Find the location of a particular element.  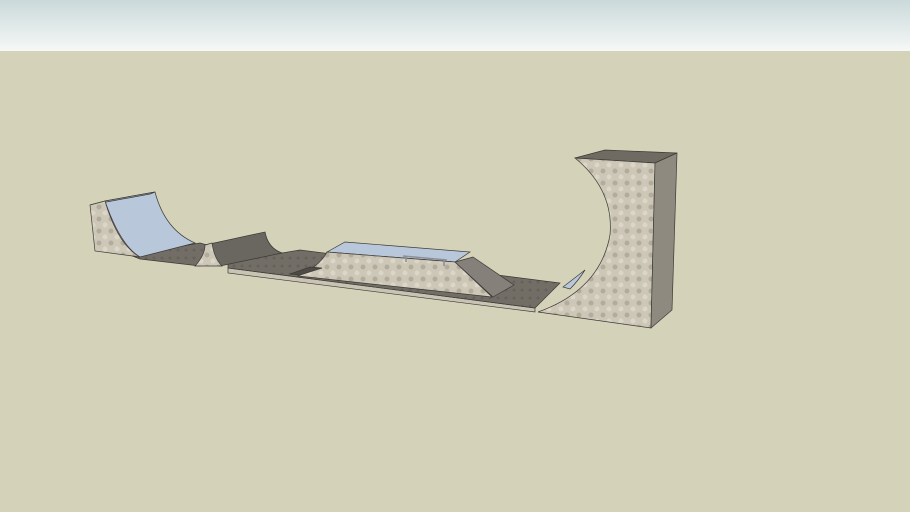

sky is located at coordinates (455, 25).